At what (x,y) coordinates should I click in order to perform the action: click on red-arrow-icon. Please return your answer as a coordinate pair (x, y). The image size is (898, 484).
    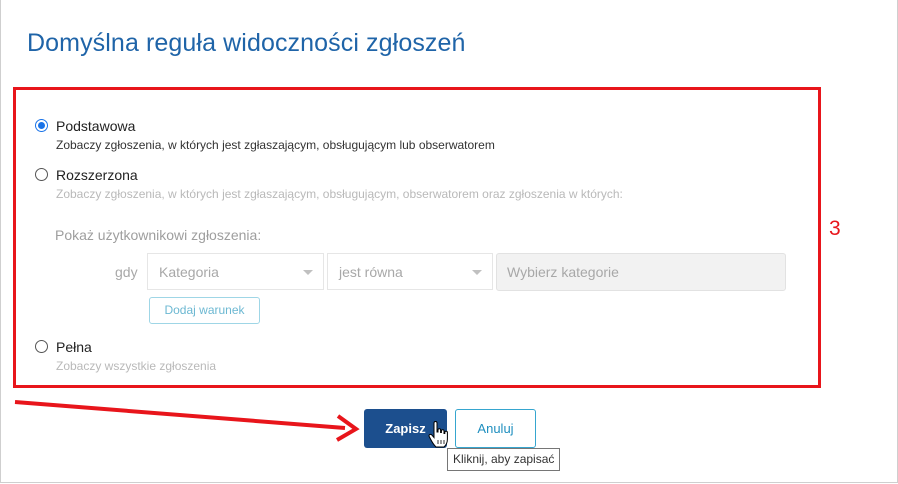
    Looking at the image, I should click on (187, 421).